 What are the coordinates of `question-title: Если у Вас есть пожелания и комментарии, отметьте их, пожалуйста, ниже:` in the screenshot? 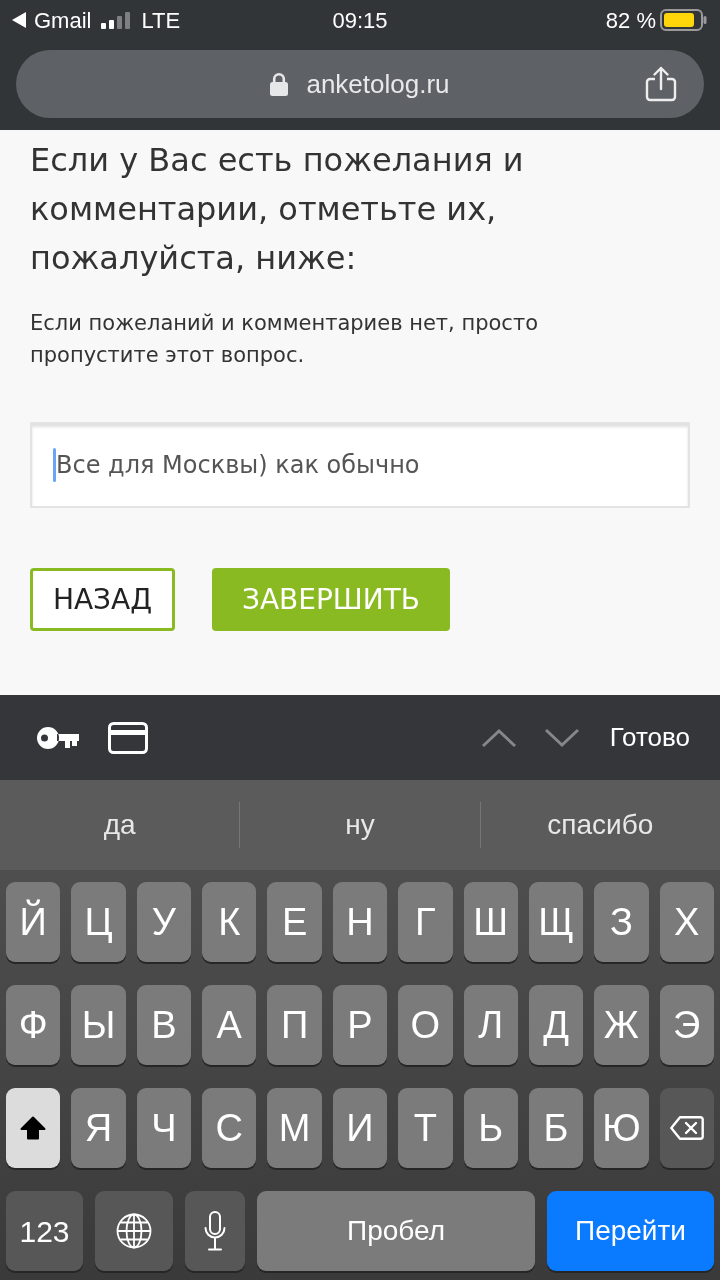 It's located at (277, 209).